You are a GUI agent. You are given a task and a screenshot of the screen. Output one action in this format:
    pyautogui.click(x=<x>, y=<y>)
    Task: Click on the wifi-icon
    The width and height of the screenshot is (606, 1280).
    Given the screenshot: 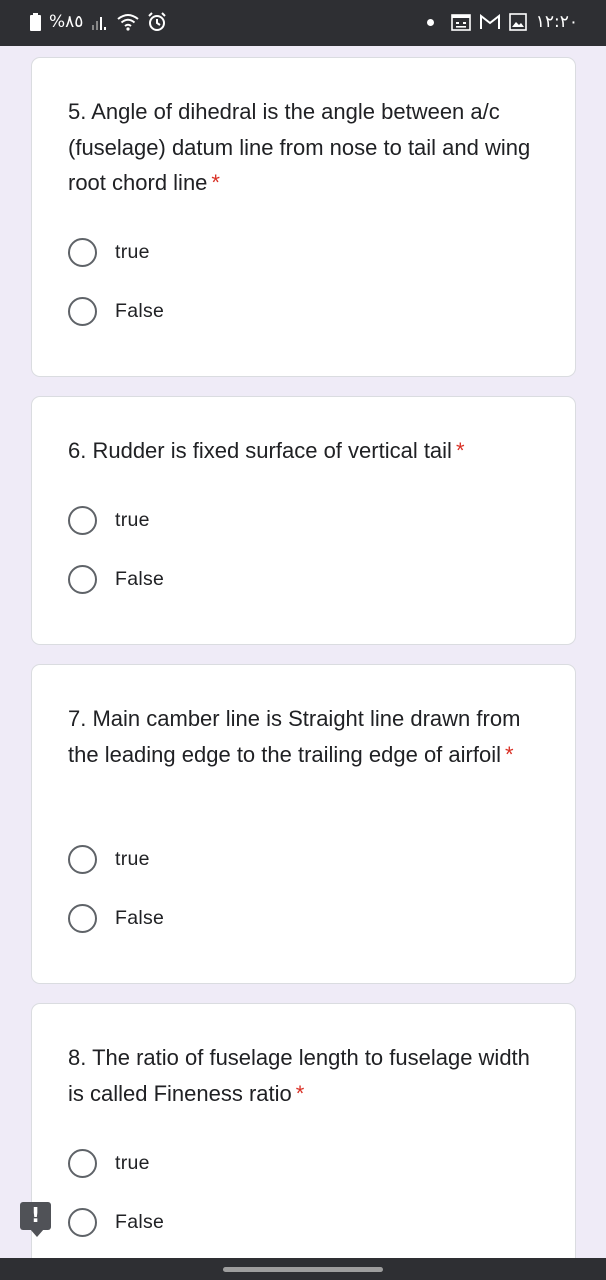 What is the action you would take?
    pyautogui.click(x=128, y=22)
    